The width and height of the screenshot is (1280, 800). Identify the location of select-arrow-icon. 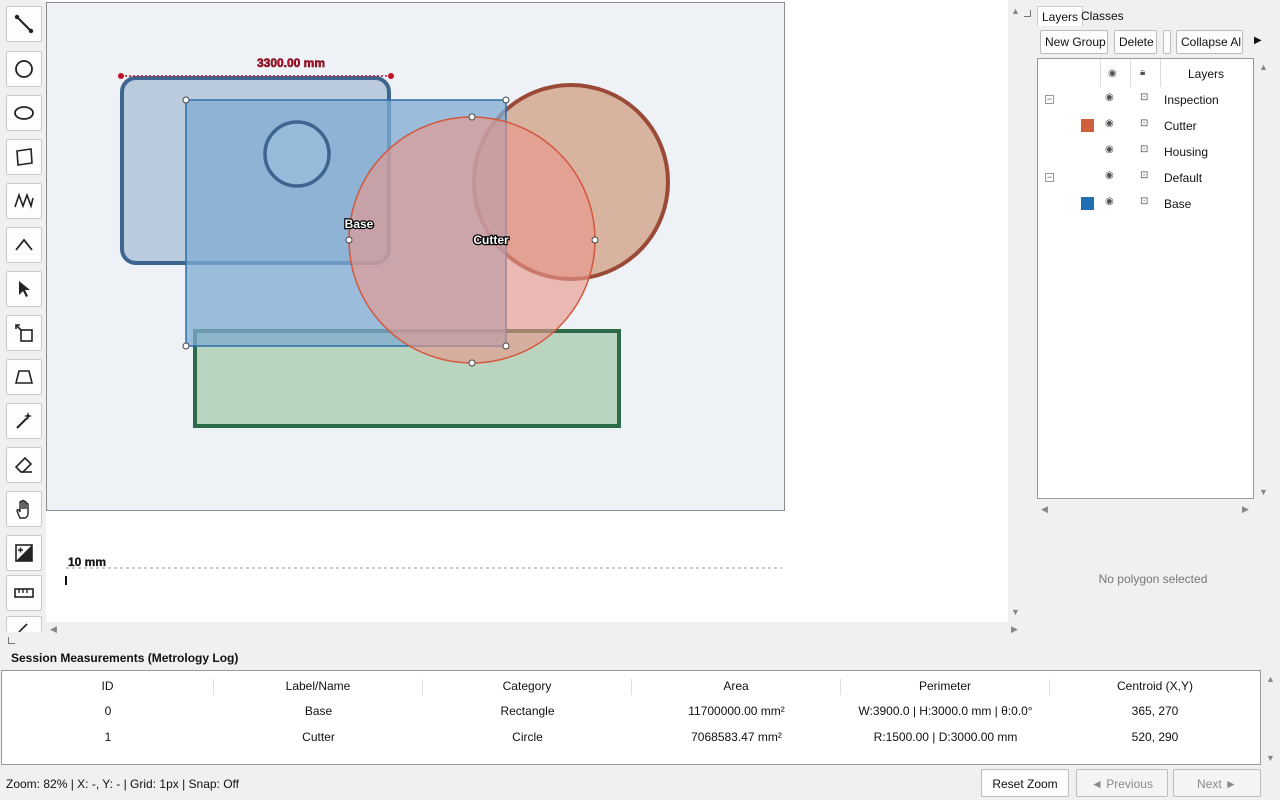
(24, 289).